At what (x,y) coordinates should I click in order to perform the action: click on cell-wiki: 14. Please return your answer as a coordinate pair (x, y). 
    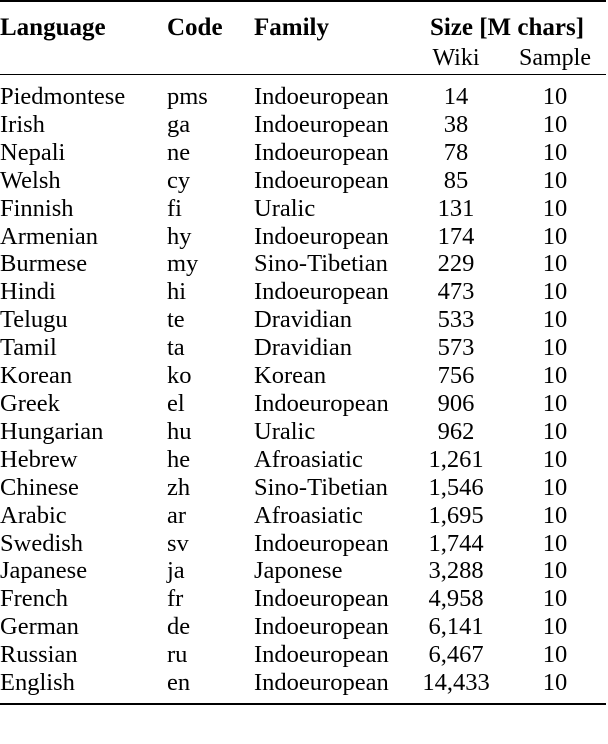
    Looking at the image, I should click on (456, 96).